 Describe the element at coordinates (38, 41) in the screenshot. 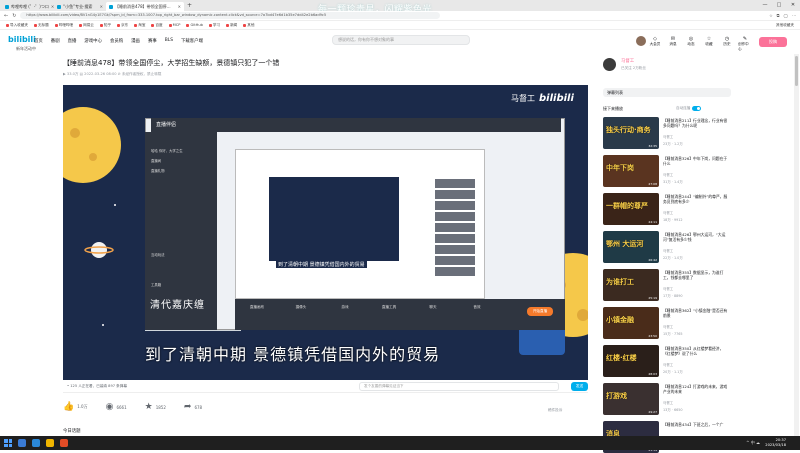

I see `nav-item: 首页` at that location.